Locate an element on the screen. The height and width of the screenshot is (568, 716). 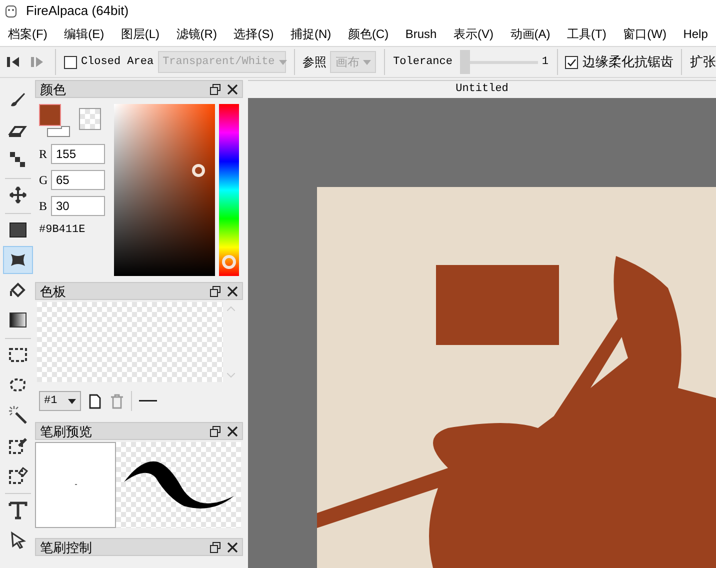
menu-item: 动画(A) is located at coordinates (530, 34).